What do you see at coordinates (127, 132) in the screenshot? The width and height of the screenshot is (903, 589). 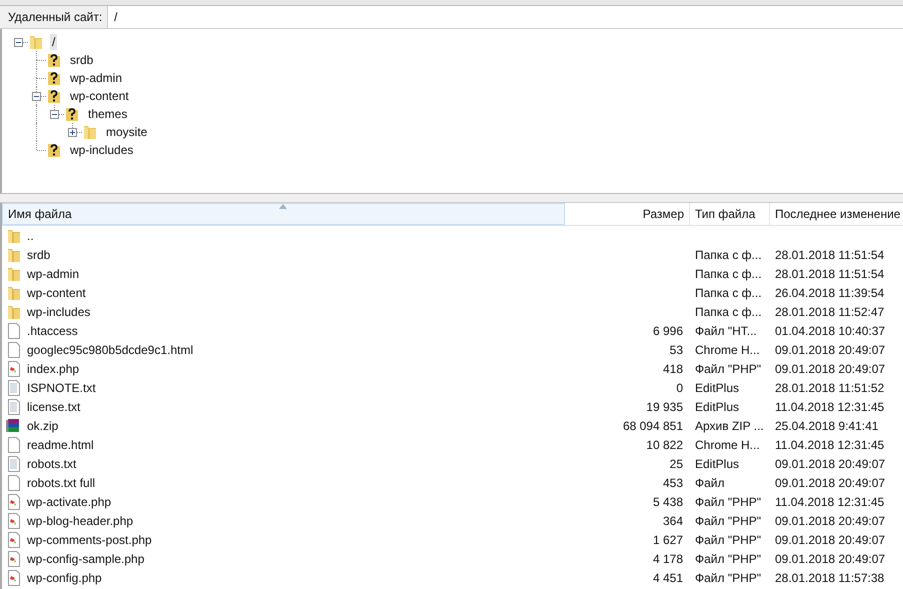 I see `tree-item: moysite` at bounding box center [127, 132].